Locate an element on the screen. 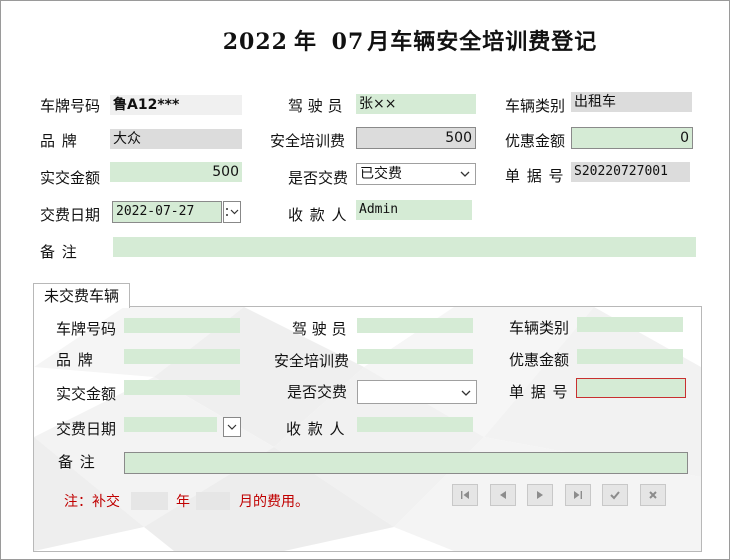 The height and width of the screenshot is (560, 730). sub-discount-label: 优惠金额 is located at coordinates (539, 360).